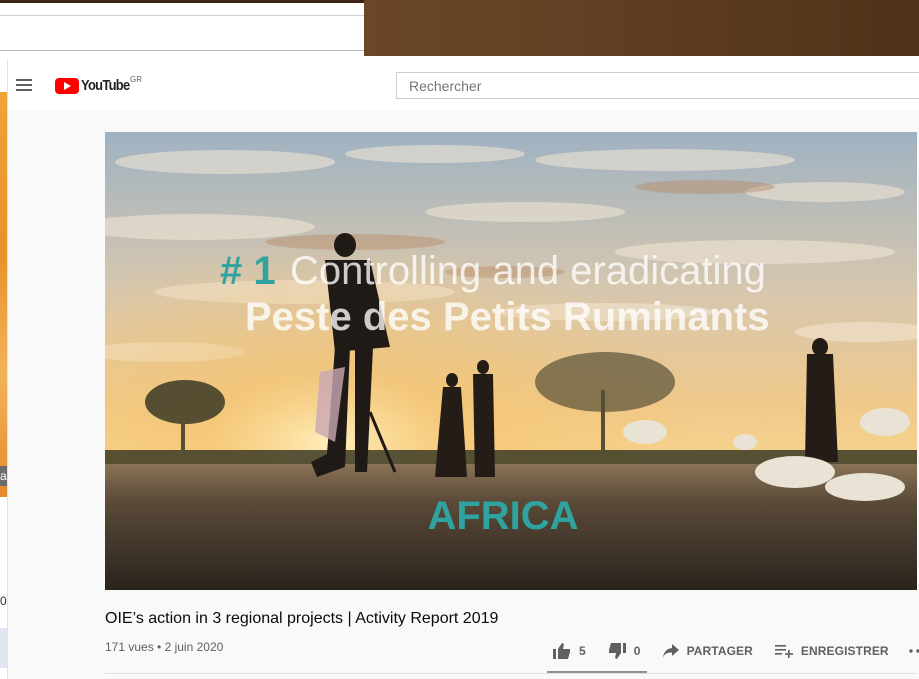  I want to click on search-input, so click(657, 85).